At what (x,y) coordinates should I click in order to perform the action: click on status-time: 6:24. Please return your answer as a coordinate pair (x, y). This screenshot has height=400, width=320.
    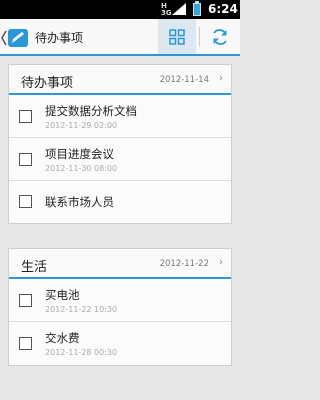
    Looking at the image, I should click on (223, 9).